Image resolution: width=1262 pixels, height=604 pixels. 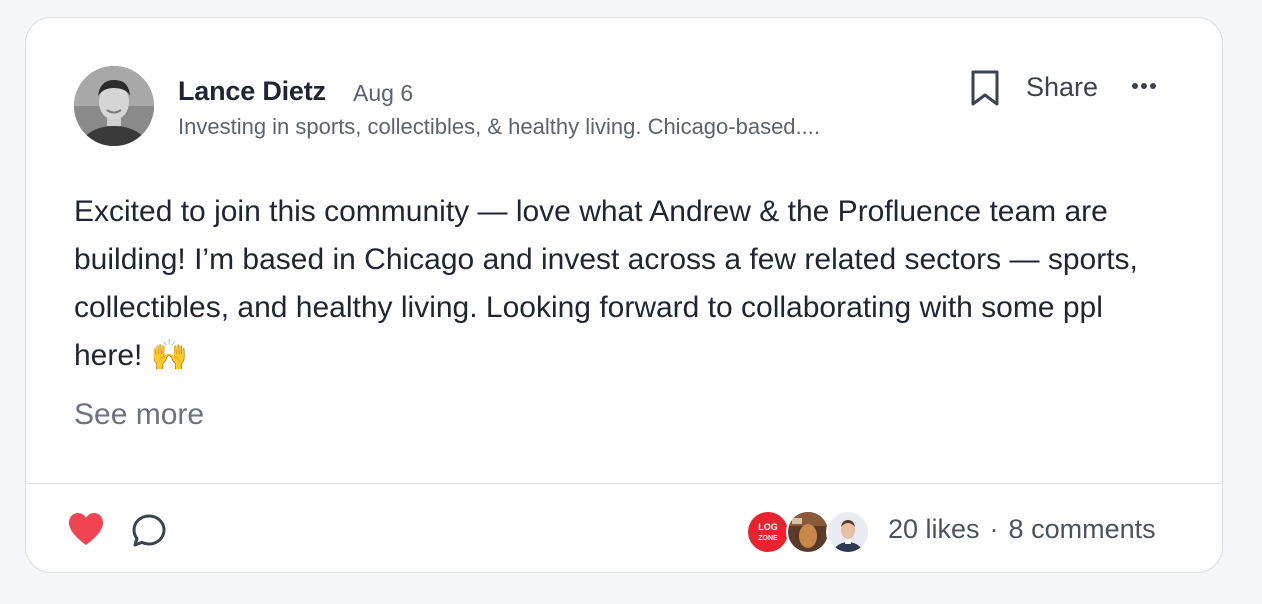 What do you see at coordinates (985, 88) in the screenshot?
I see `bookmark-icon` at bounding box center [985, 88].